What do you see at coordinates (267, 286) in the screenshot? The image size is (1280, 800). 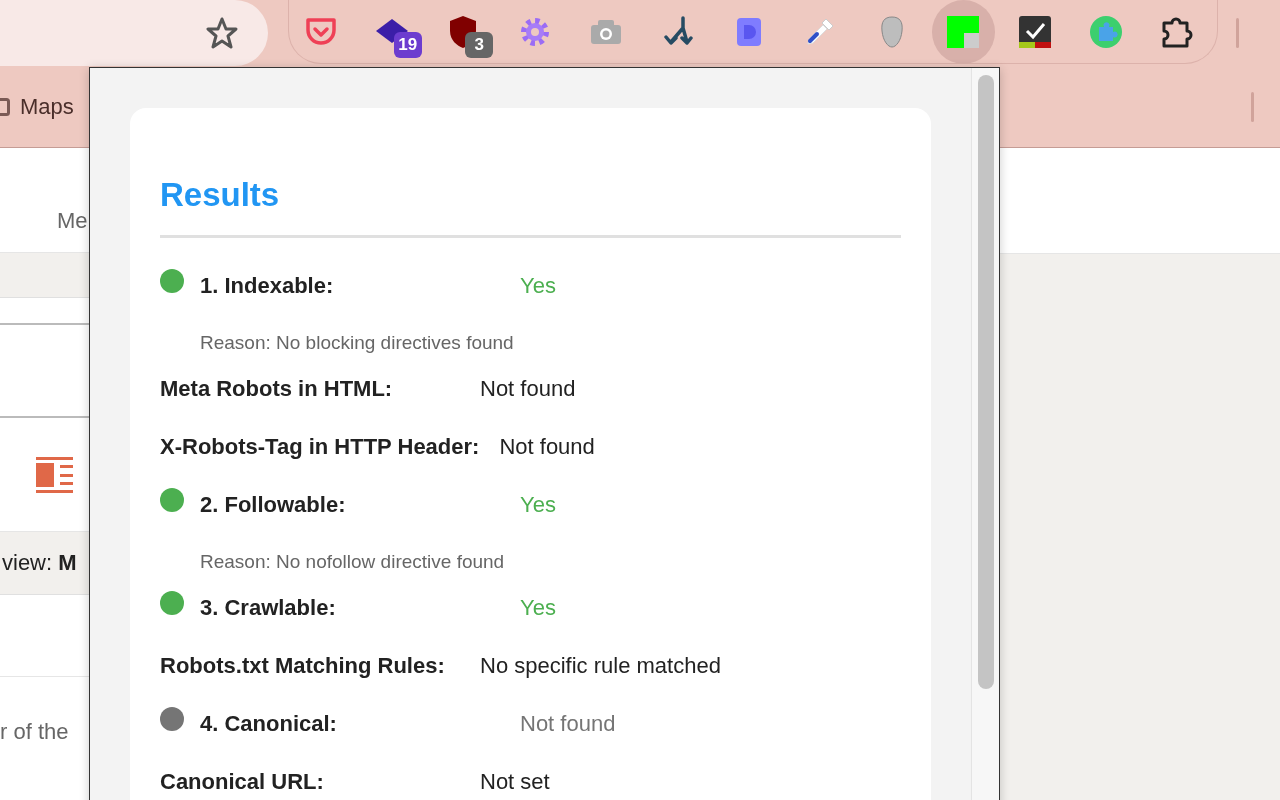 I see `check-label: 1. Indexable:` at bounding box center [267, 286].